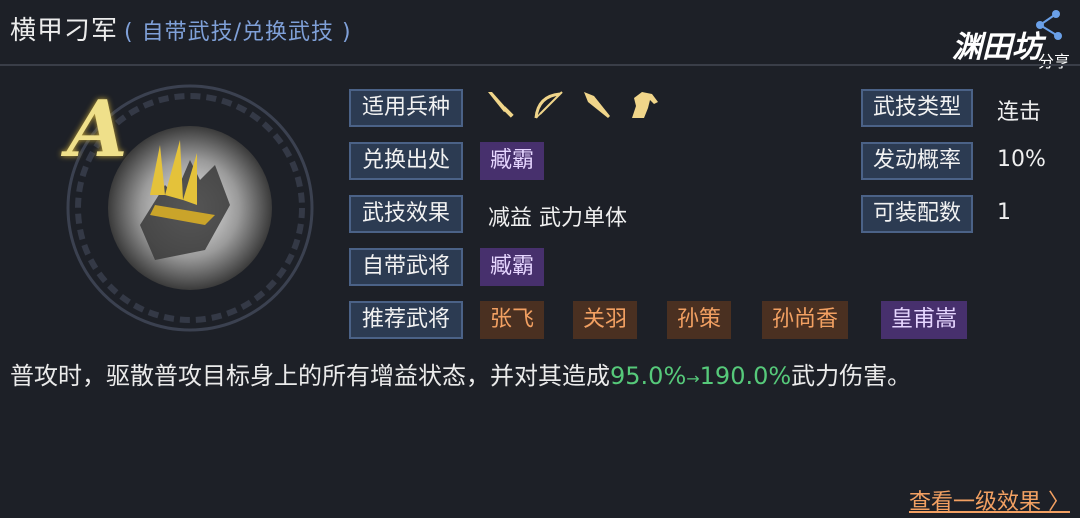 This screenshot has height=518, width=1080. I want to click on header-divider, so click(540, 65).